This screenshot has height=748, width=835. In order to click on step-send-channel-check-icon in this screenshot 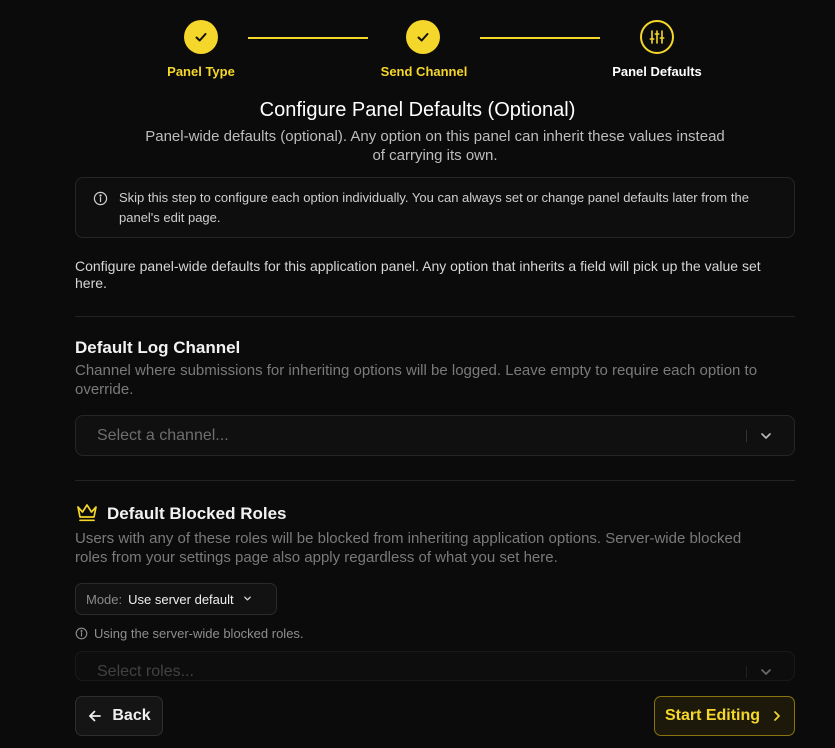, I will do `click(423, 37)`.